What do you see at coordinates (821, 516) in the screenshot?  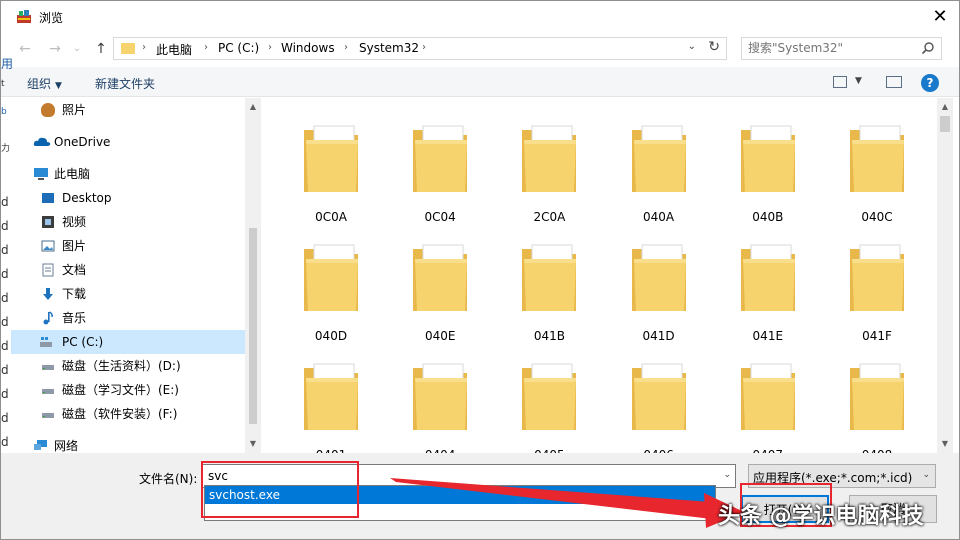 I see `watermark: 头条 @学识电脑科技` at bounding box center [821, 516].